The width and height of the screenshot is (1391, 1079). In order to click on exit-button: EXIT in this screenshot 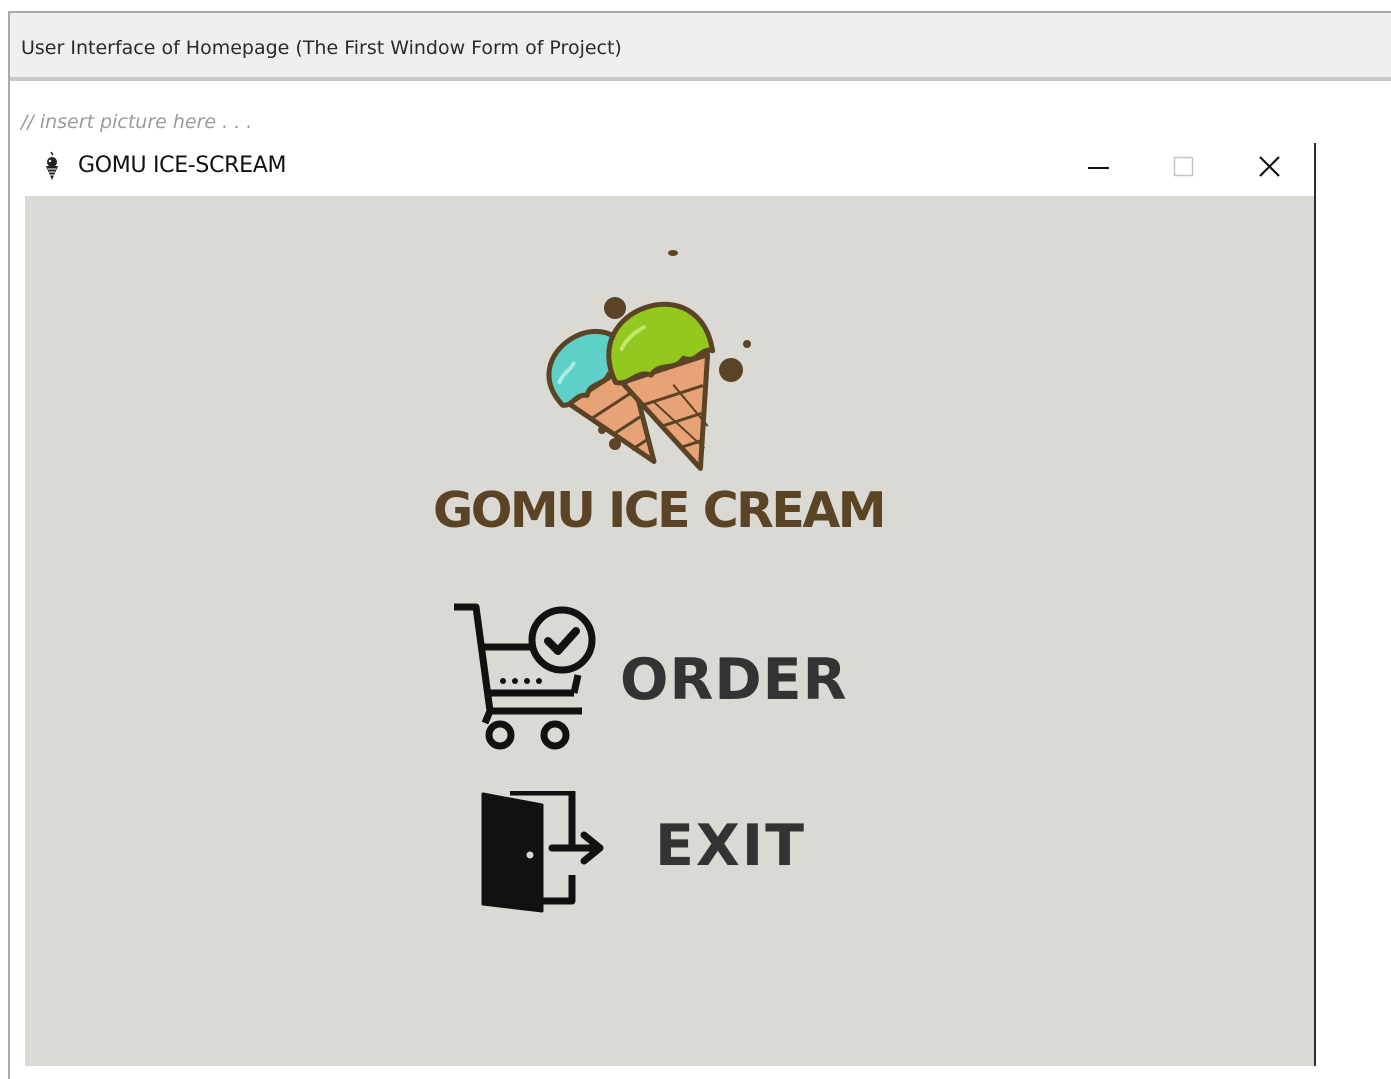, I will do `click(660, 851)`.